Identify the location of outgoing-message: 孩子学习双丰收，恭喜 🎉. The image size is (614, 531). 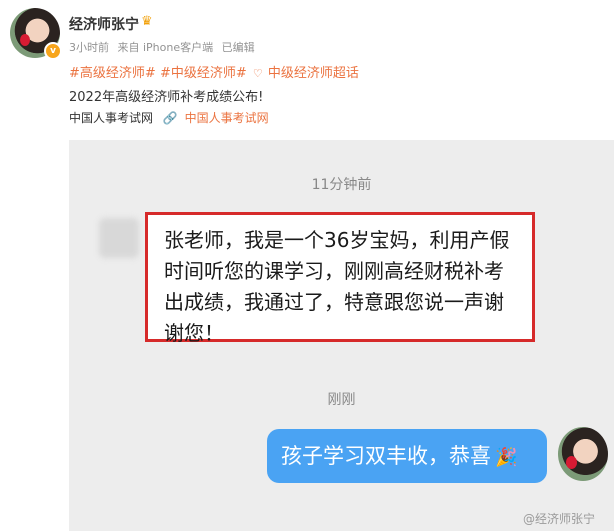
(407, 456).